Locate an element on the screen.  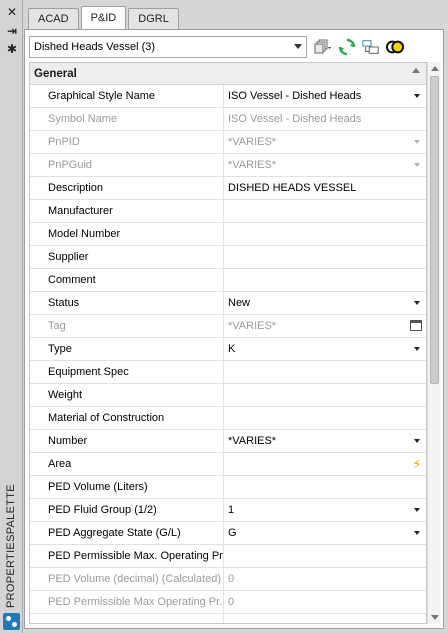
close-icon: ✕ is located at coordinates (12, 12).